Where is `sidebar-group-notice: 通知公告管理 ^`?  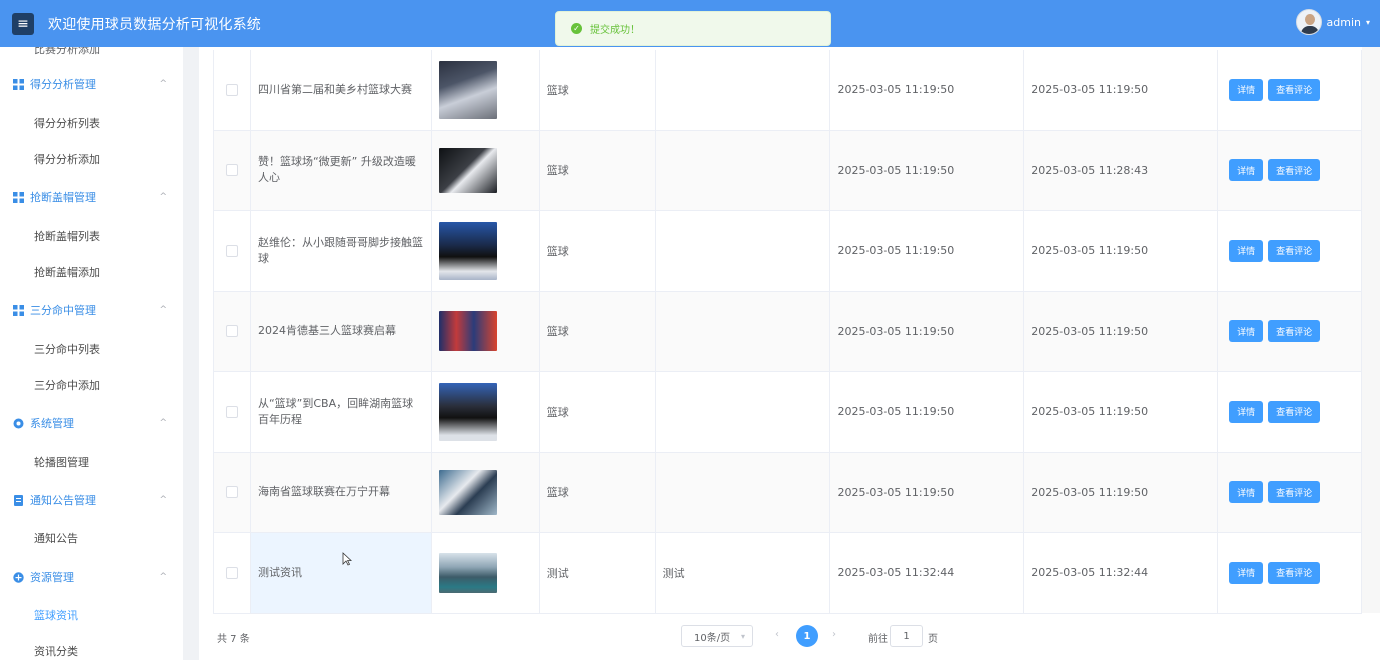
sidebar-group-notice: 通知公告管理 ^ is located at coordinates (91, 500).